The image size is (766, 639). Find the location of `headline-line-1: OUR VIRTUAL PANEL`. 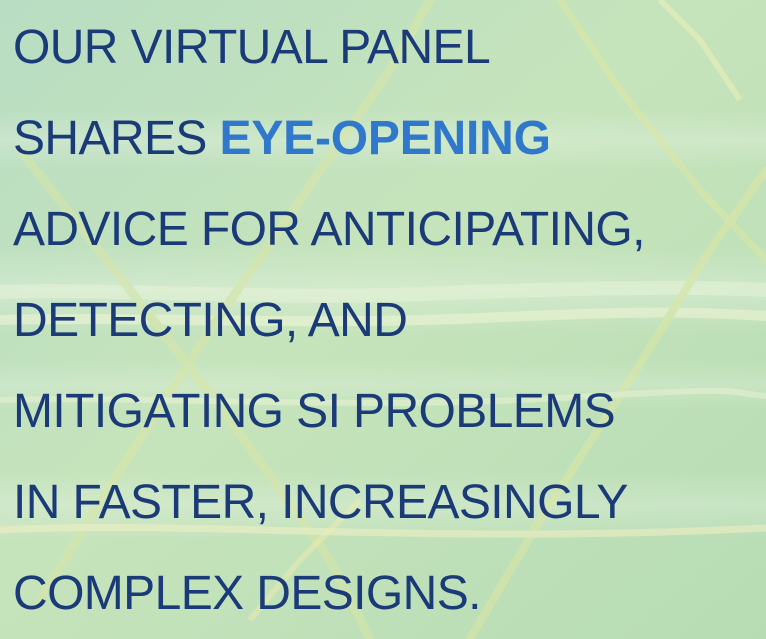

headline-line-1: OUR VIRTUAL PANEL is located at coordinates (252, 47).